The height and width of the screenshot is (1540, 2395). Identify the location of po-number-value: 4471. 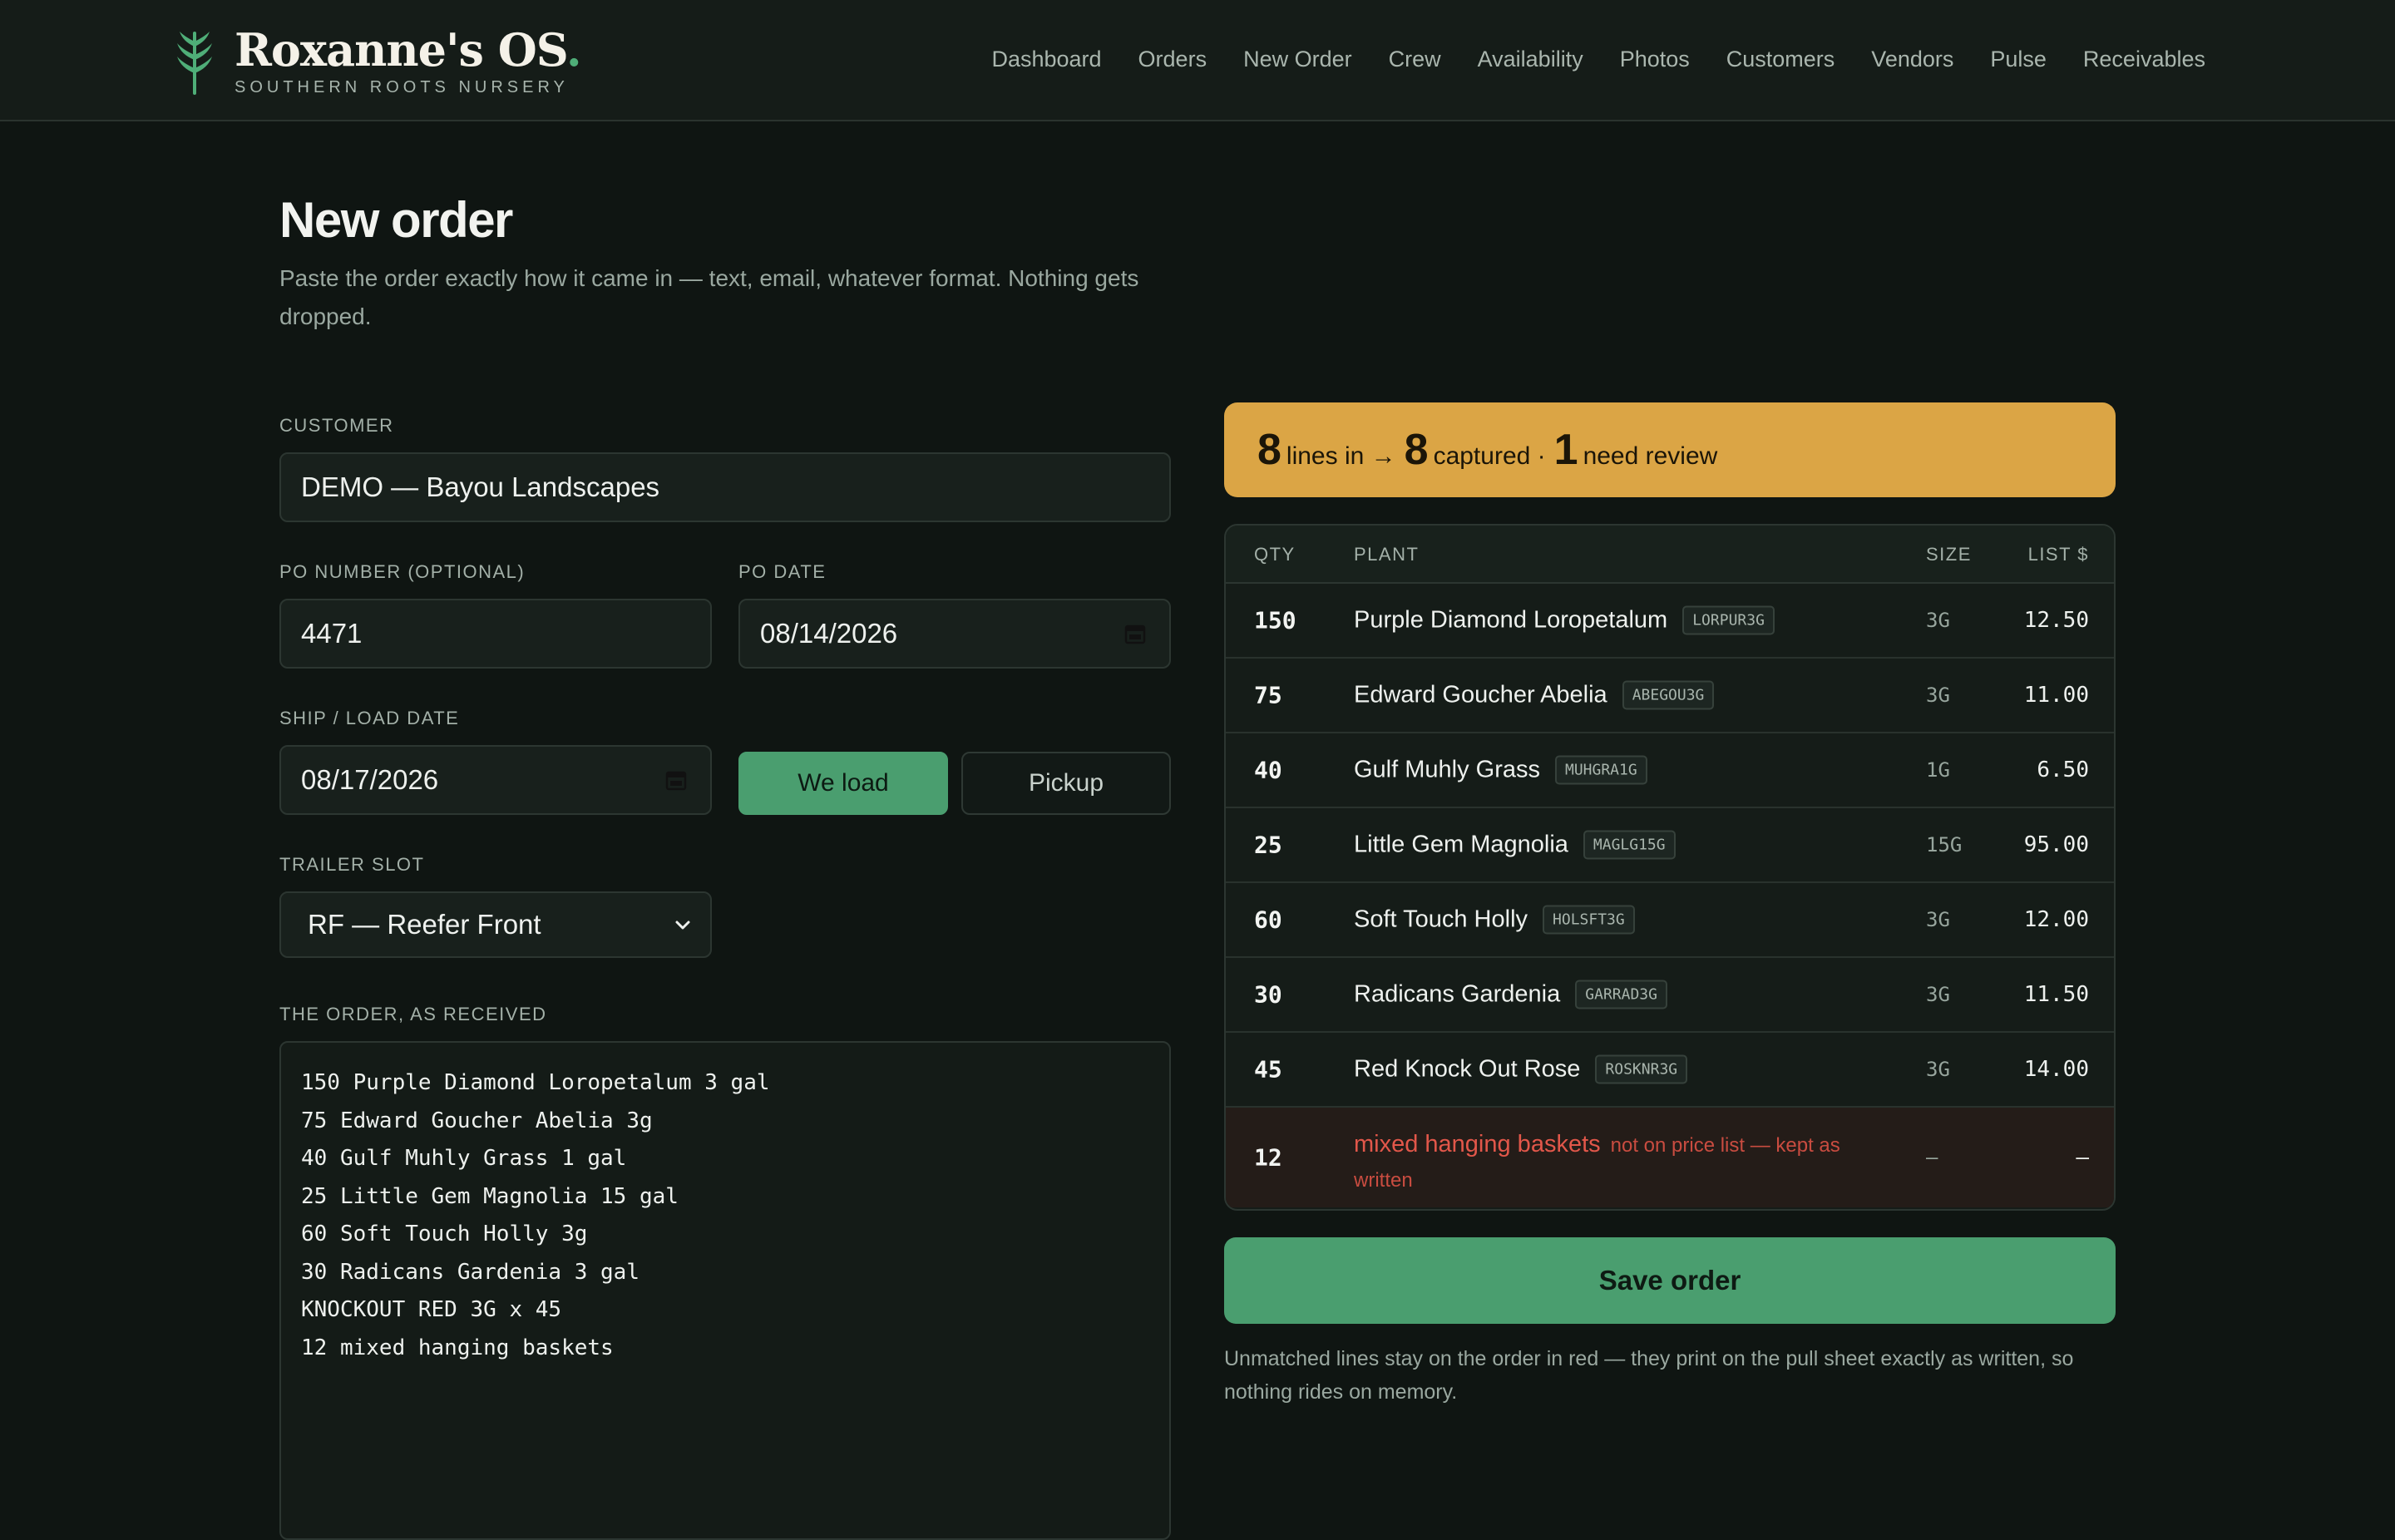
(332, 633).